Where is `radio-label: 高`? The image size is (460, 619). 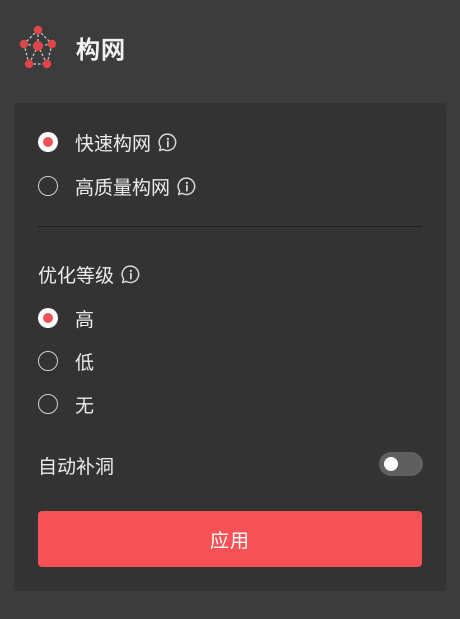 radio-label: 高 is located at coordinates (85, 319).